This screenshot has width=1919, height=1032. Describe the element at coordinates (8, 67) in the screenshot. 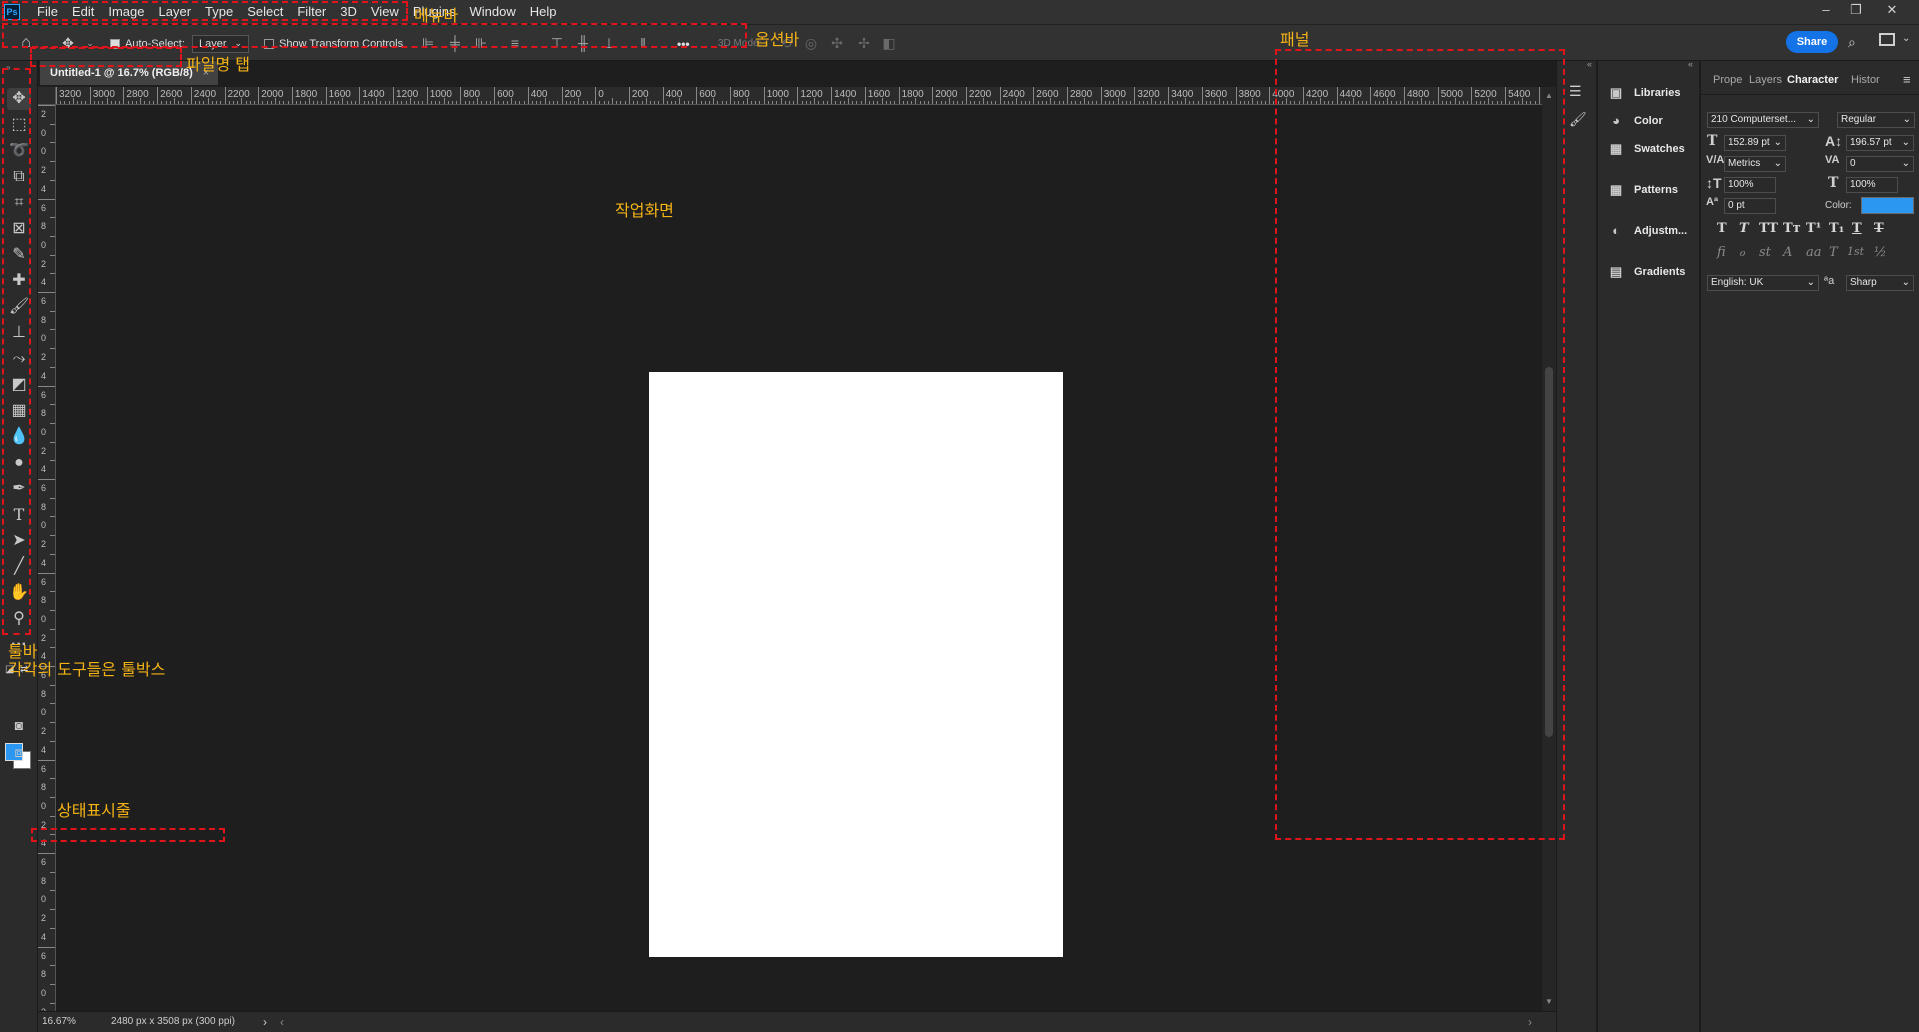

I see `collapse-toolbar-icon: »` at that location.